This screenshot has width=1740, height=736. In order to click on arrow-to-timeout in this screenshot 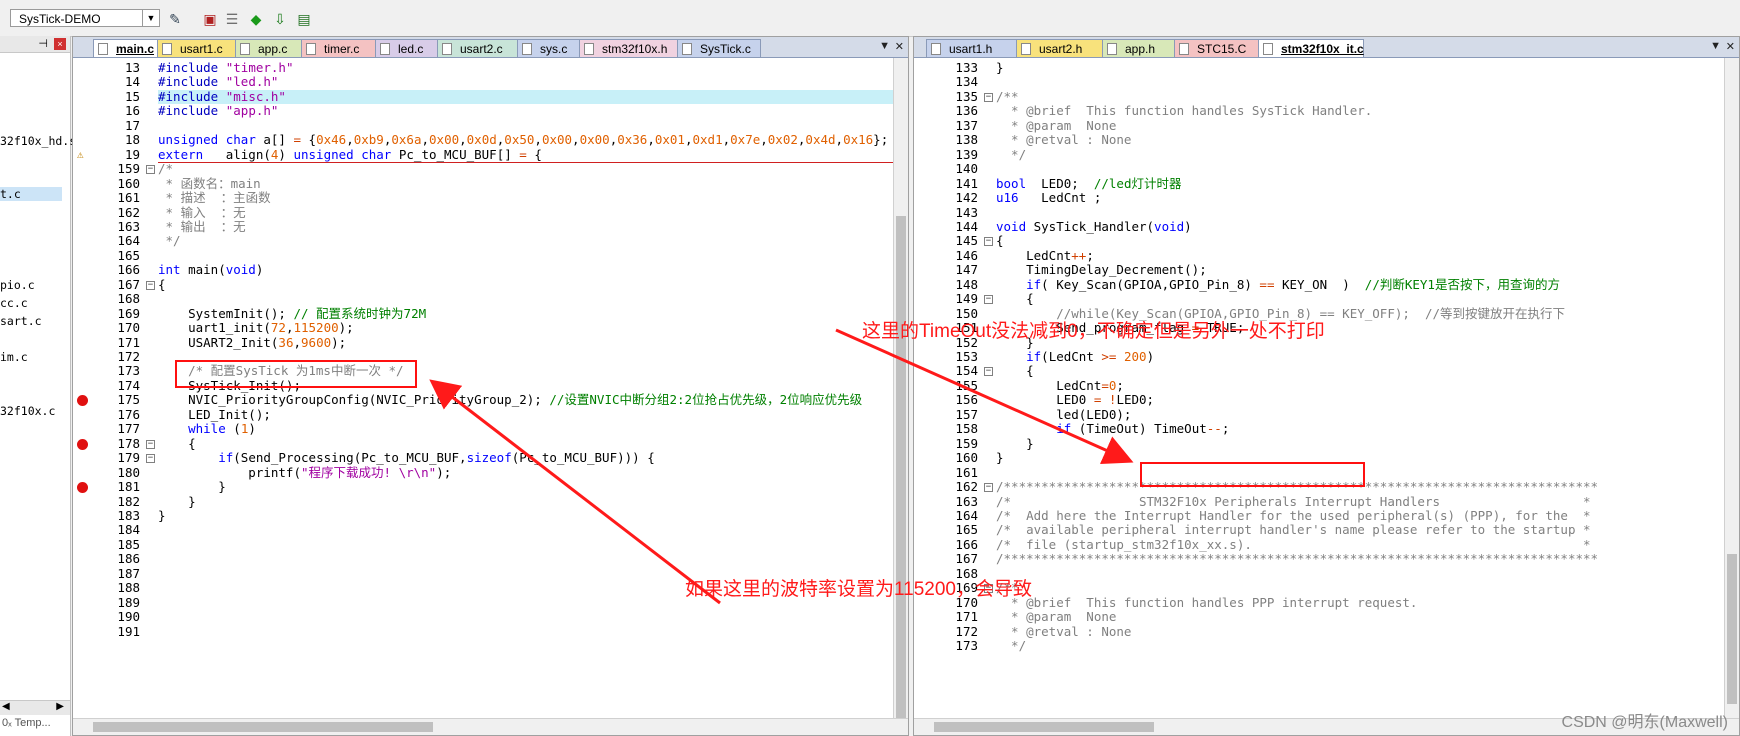, I will do `click(984, 396)`.